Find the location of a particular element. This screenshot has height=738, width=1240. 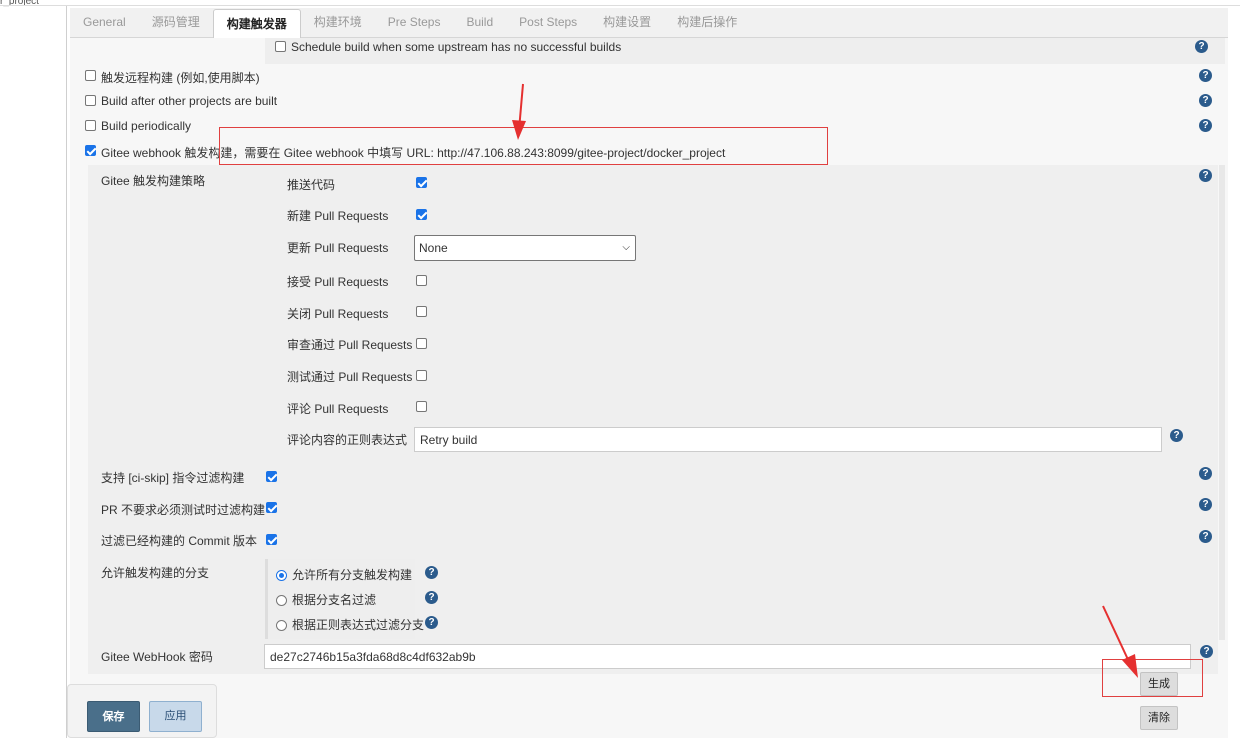

branch-name-radio is located at coordinates (281, 600).